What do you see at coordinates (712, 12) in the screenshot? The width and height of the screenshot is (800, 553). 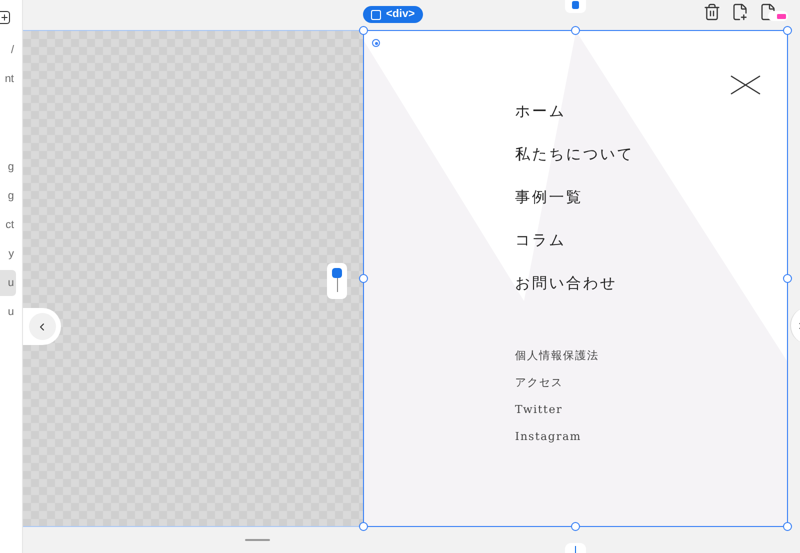 I see `delete-icon` at bounding box center [712, 12].